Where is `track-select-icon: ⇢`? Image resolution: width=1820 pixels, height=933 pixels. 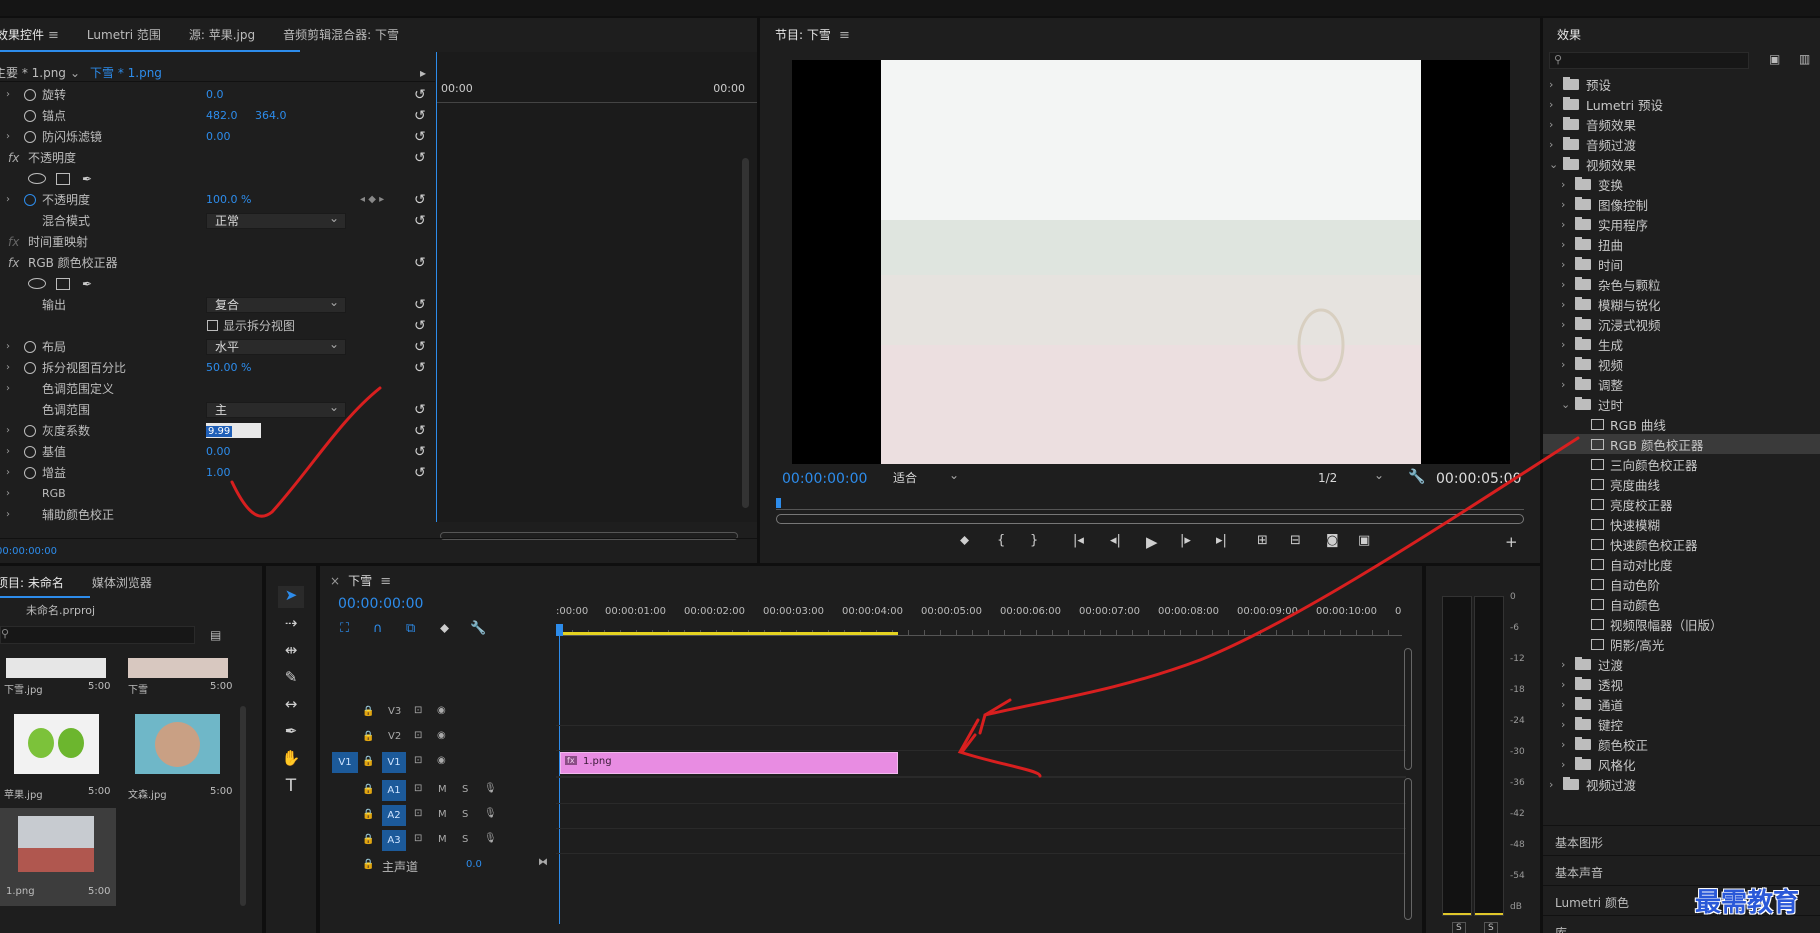
track-select-icon: ⇢ is located at coordinates (291, 623).